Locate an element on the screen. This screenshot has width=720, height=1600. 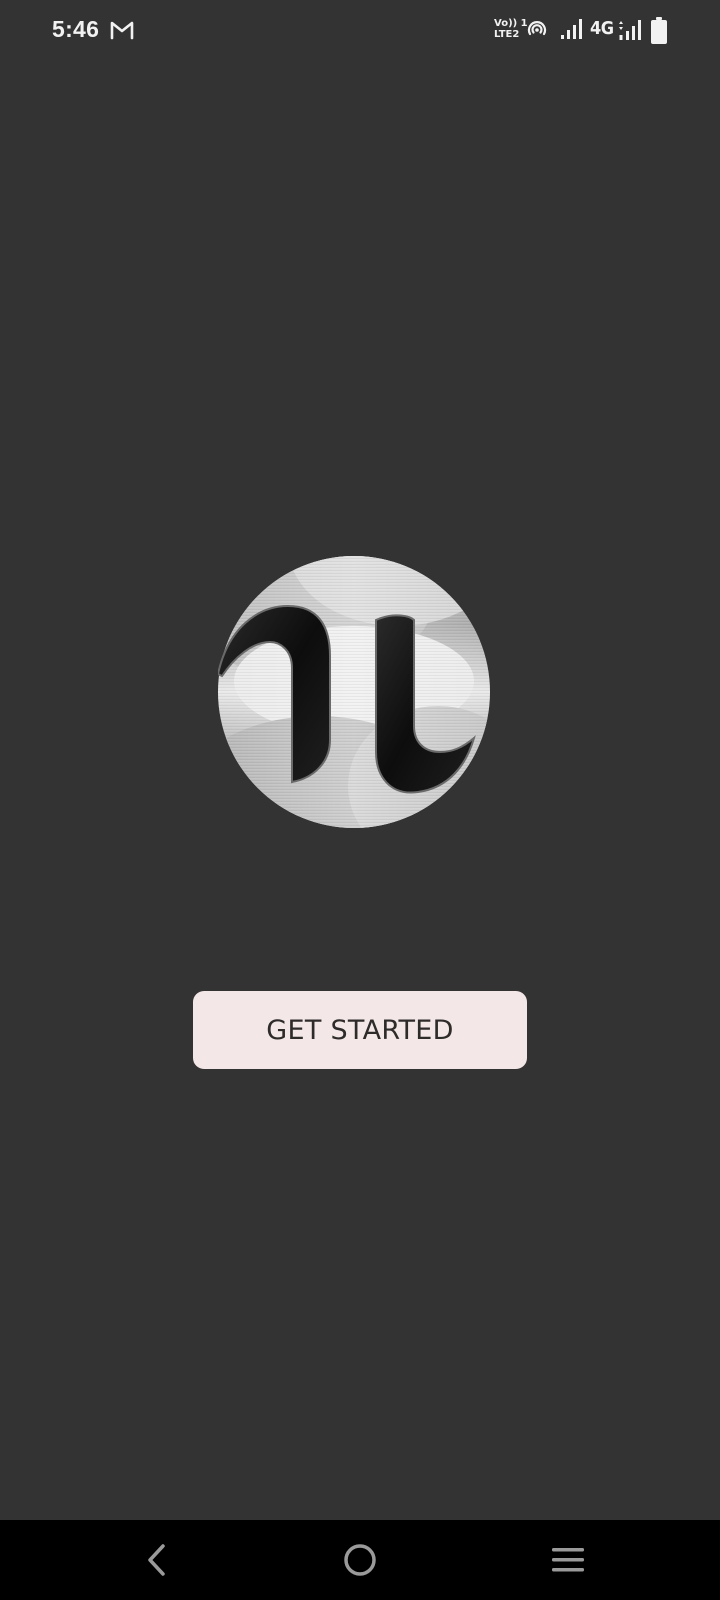
network-type: 4G is located at coordinates (602, 28).